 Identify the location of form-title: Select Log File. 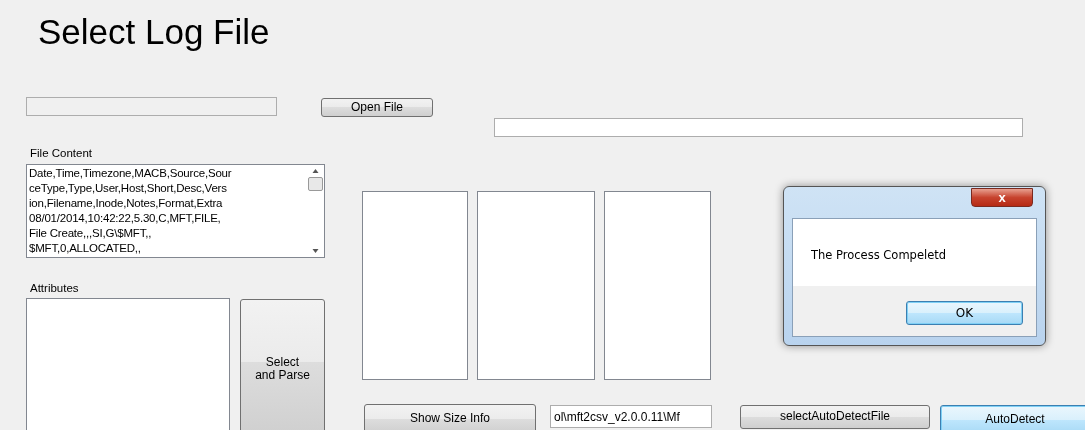
(154, 32).